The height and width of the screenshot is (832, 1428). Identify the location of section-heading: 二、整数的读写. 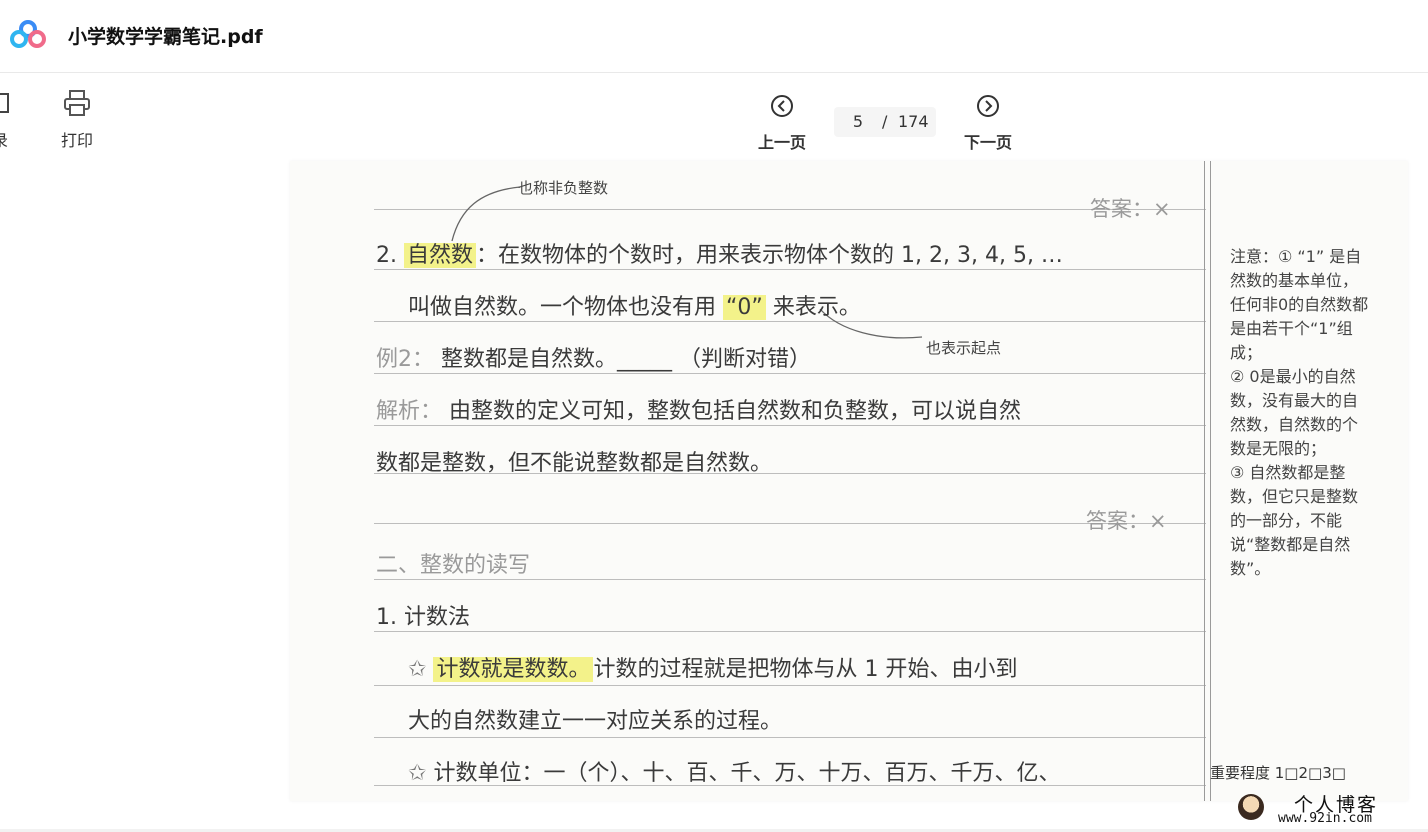
(453, 565).